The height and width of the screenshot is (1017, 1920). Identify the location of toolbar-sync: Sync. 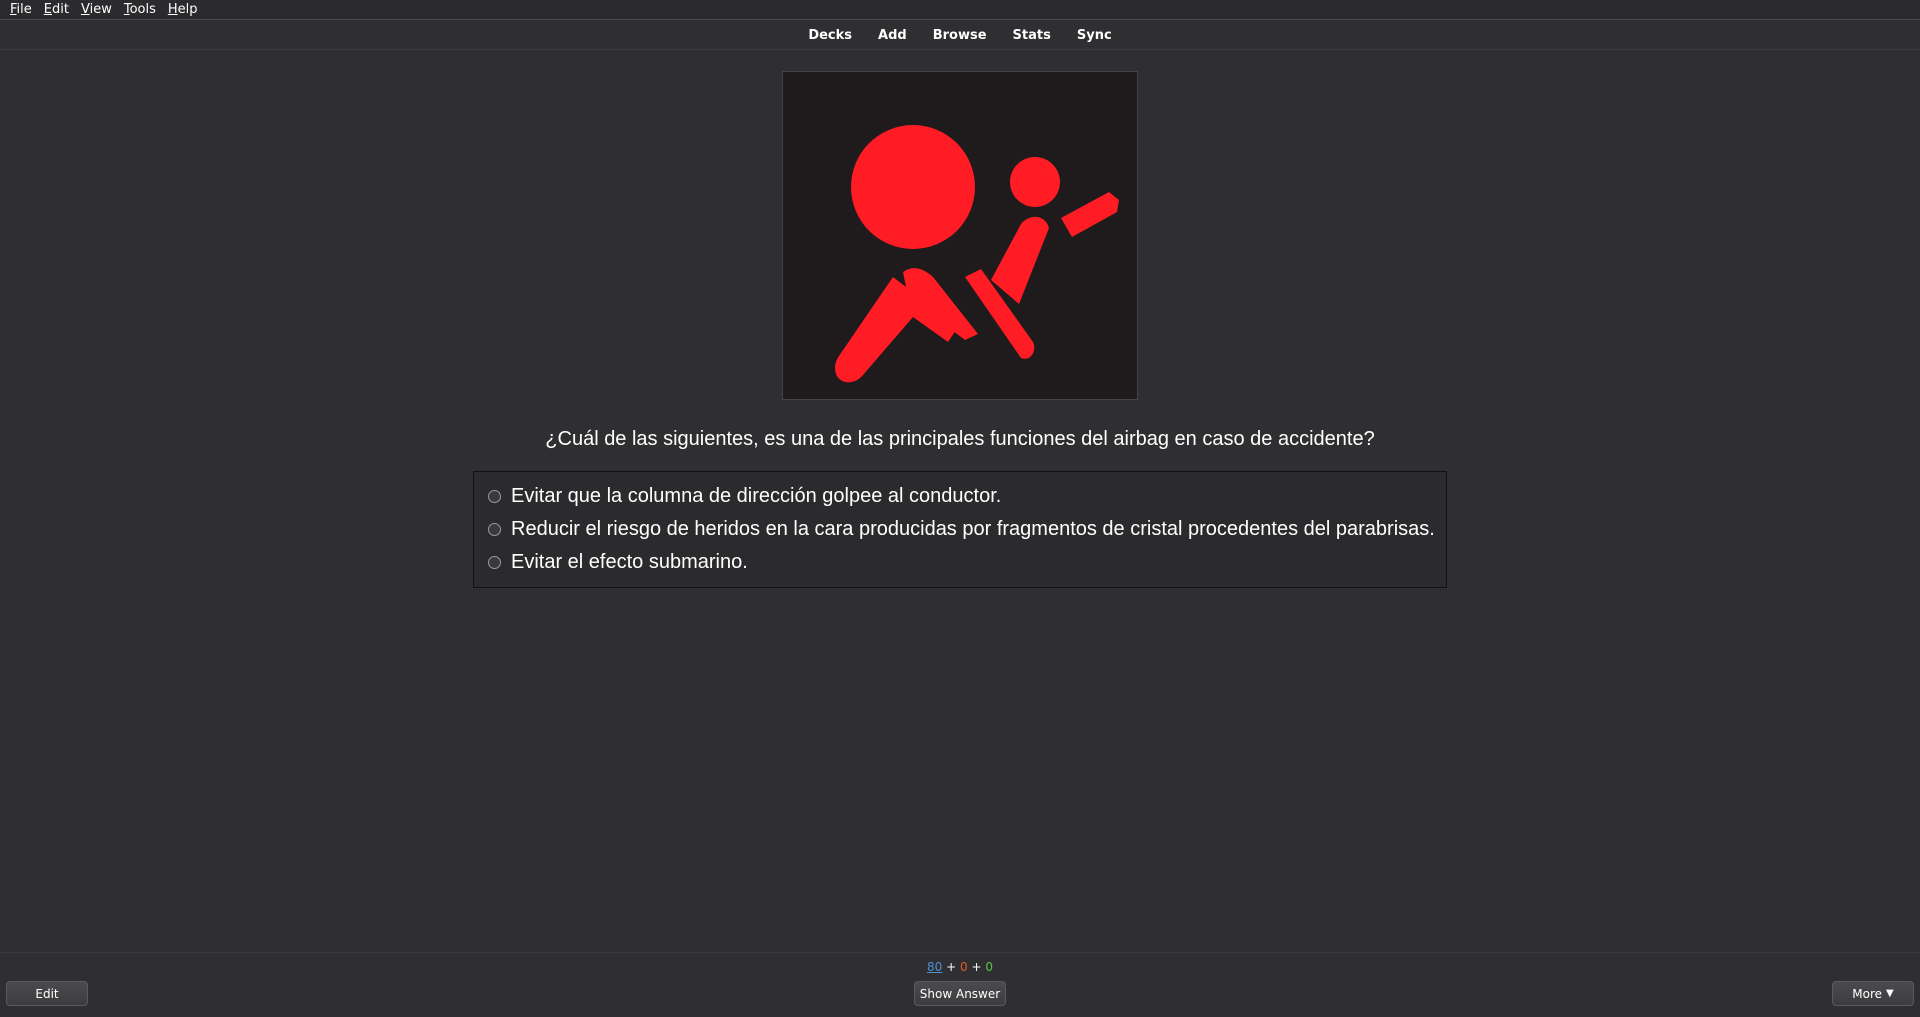
(1094, 35).